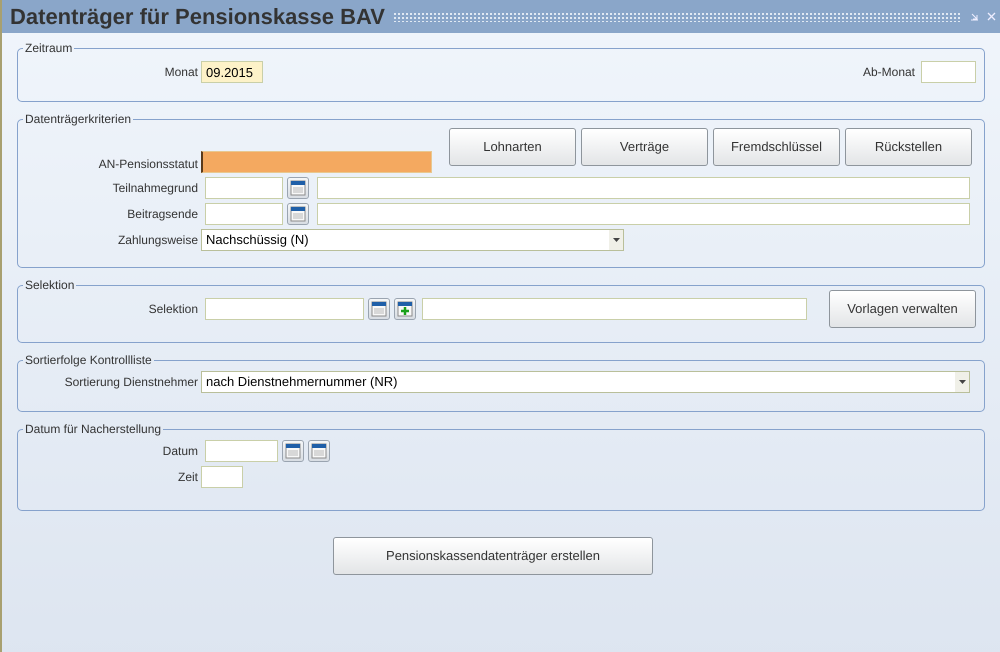  I want to click on action-button: Vorlagen verwalten, so click(902, 309).